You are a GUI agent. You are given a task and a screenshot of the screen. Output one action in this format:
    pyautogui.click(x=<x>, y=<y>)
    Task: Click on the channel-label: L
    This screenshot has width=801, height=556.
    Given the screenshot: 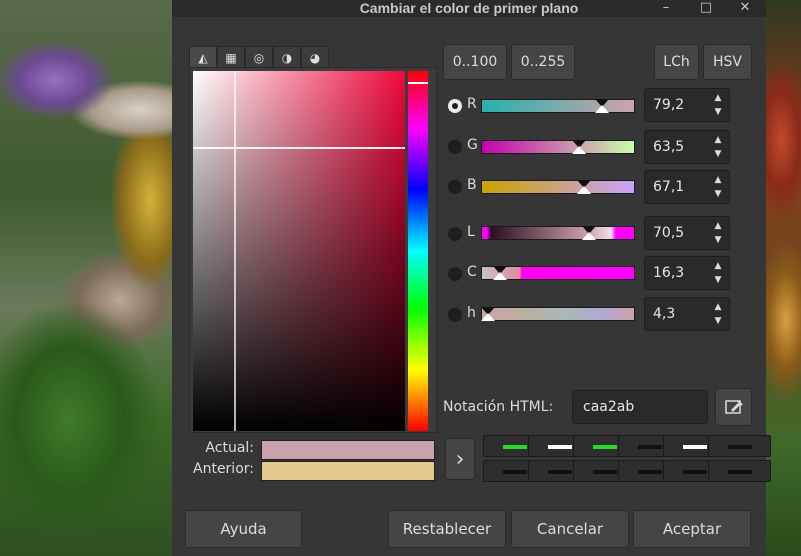 What is the action you would take?
    pyautogui.click(x=471, y=232)
    